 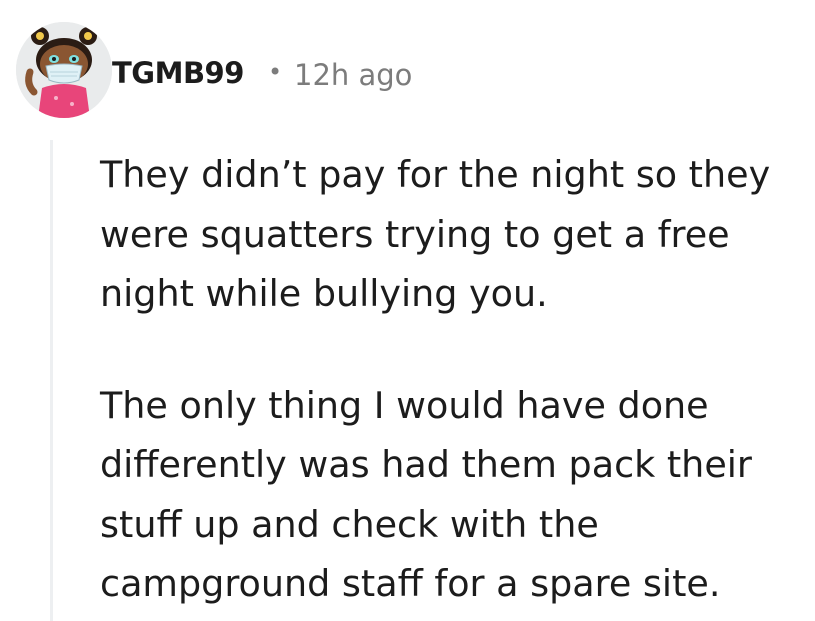 I want to click on comment-timestamp: 12h ago, so click(x=353, y=75).